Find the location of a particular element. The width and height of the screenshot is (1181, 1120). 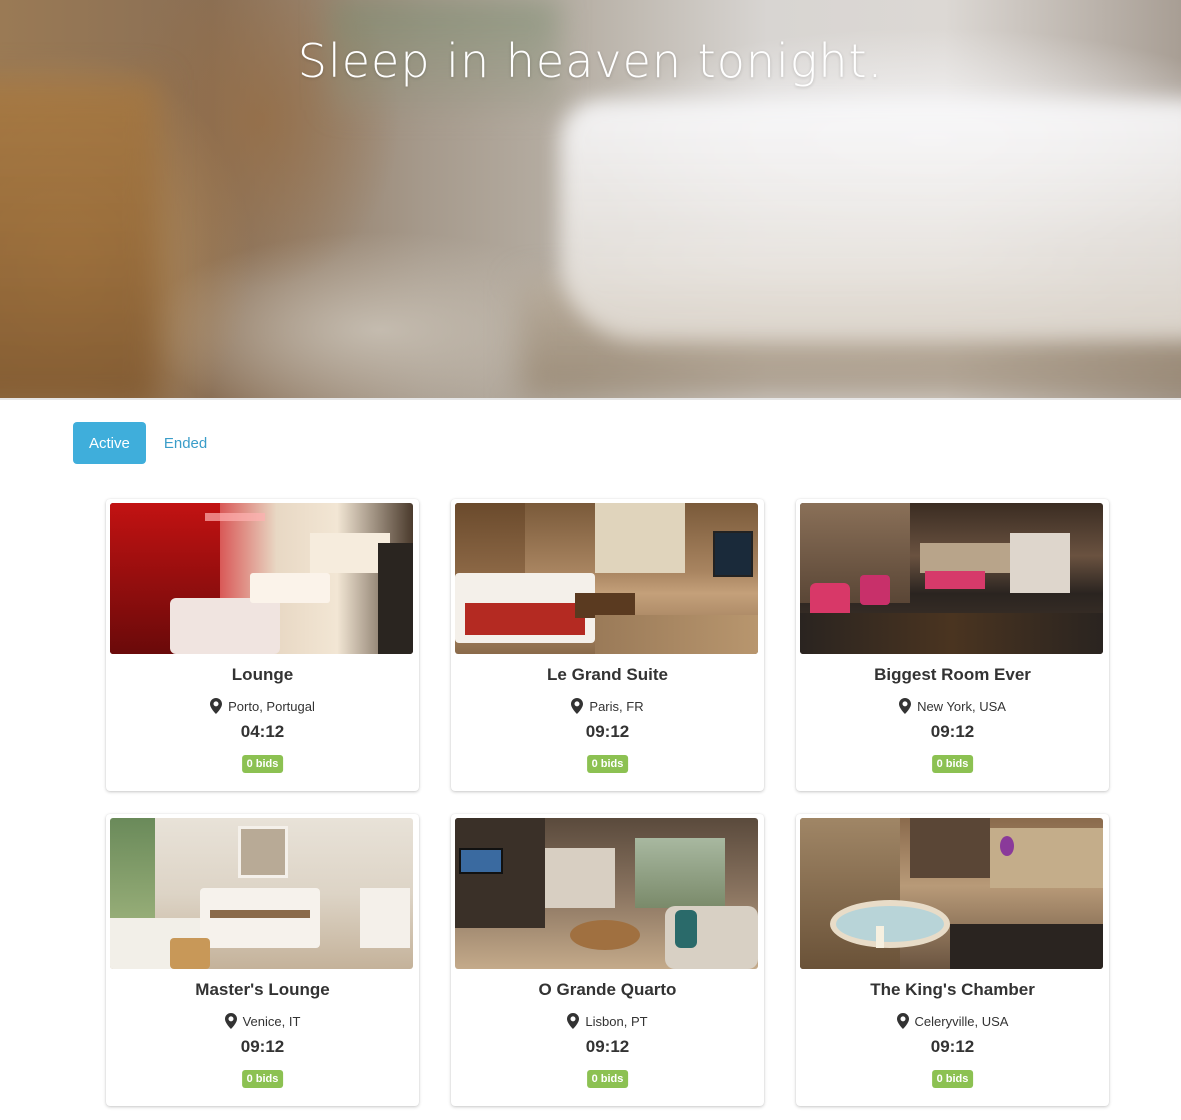

listing-title: Master's Lounge is located at coordinates (262, 990).